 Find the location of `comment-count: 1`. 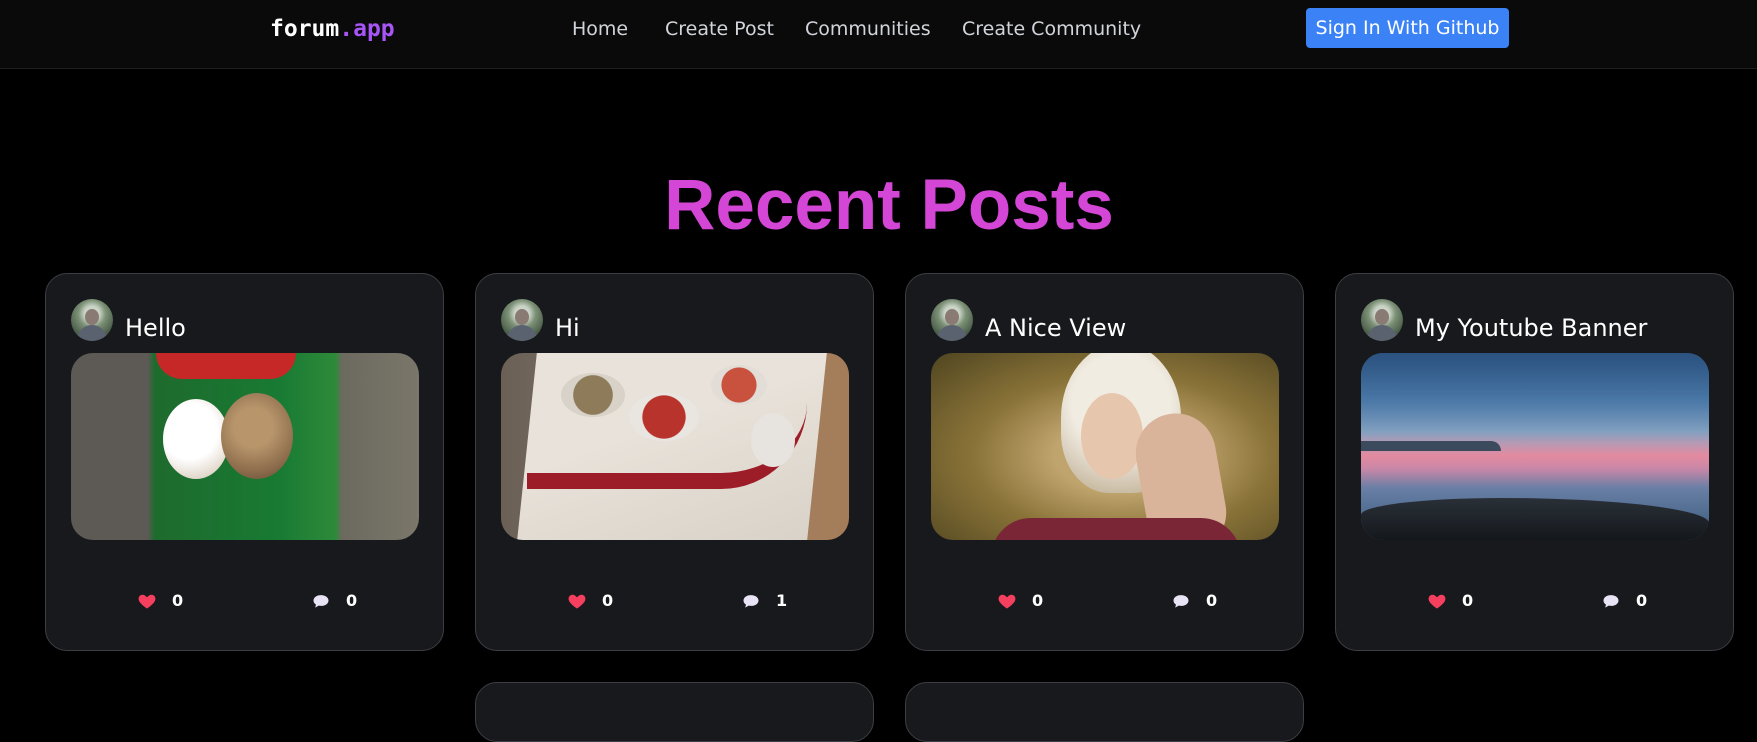

comment-count: 1 is located at coordinates (782, 600).